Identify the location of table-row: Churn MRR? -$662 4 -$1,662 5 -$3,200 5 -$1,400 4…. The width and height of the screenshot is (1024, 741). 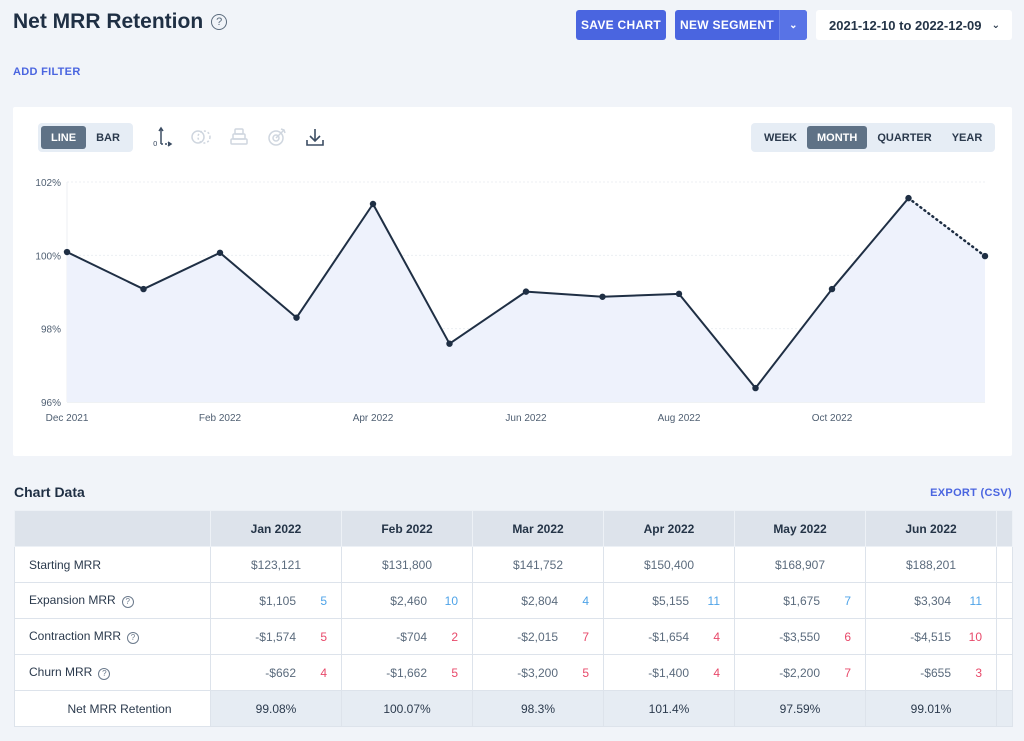
(513, 672).